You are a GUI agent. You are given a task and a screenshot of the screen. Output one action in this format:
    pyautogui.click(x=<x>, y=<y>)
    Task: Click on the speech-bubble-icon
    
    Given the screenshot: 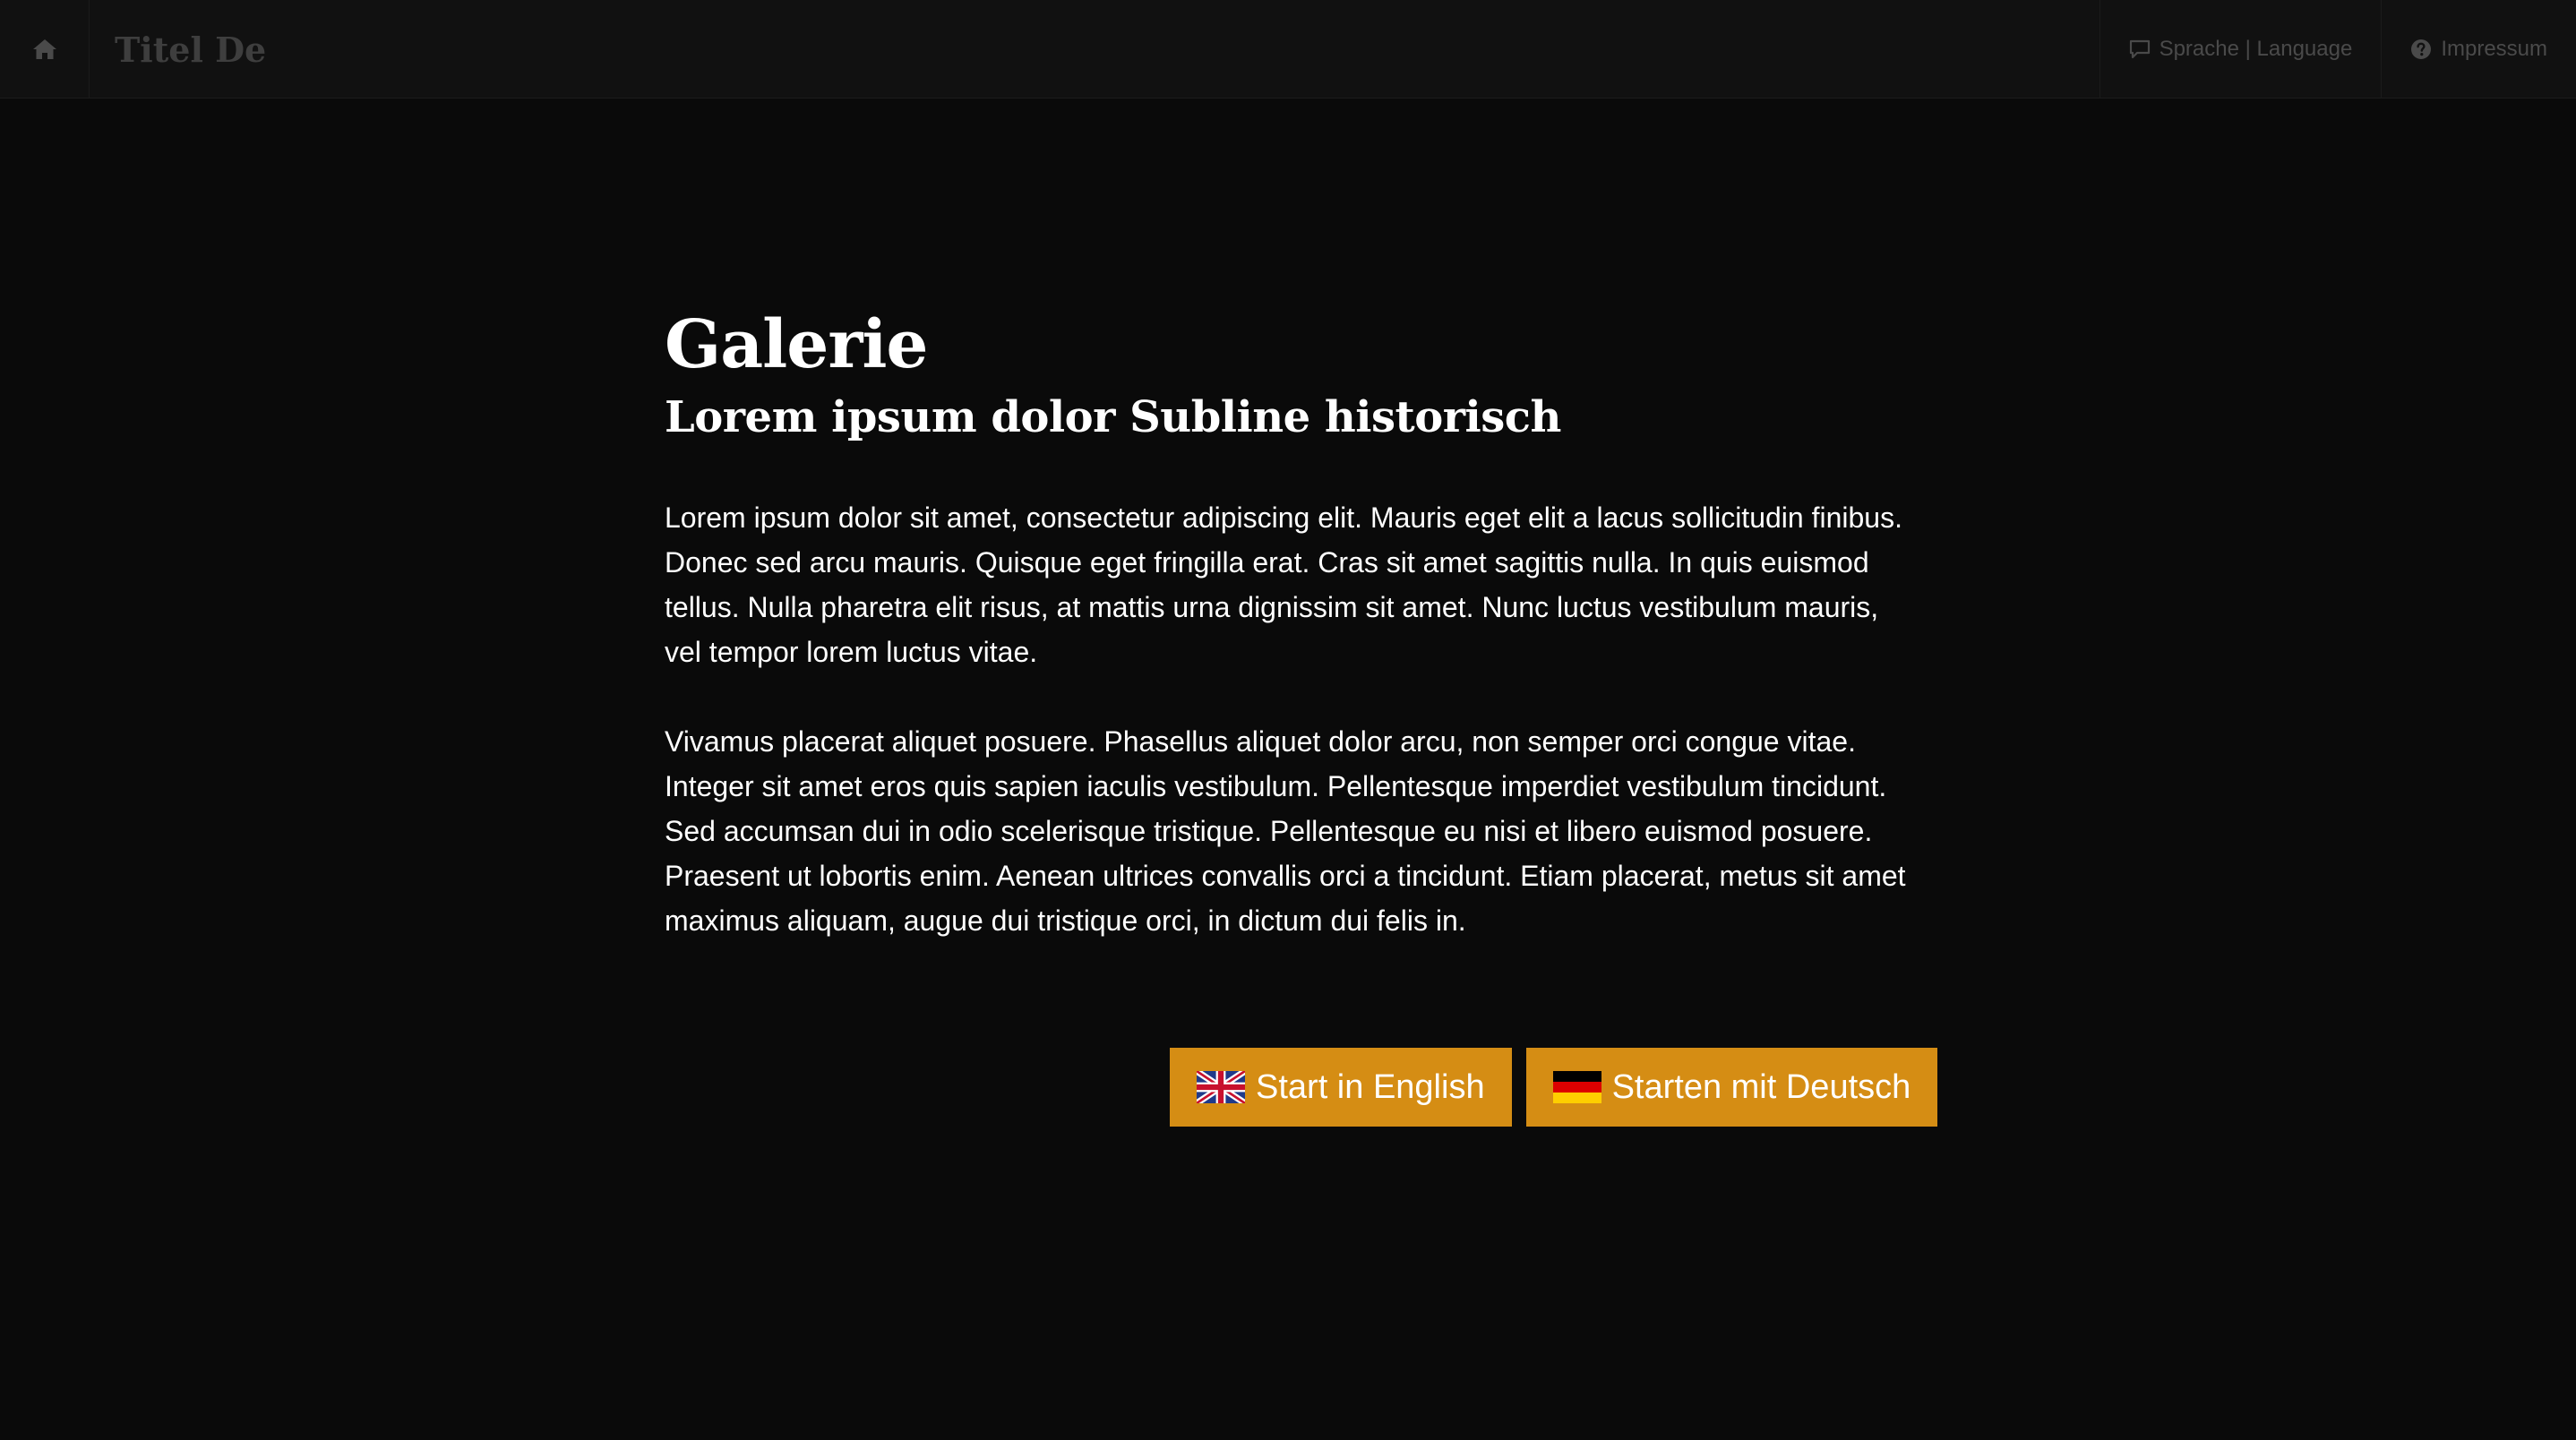 What is the action you would take?
    pyautogui.click(x=2140, y=49)
    